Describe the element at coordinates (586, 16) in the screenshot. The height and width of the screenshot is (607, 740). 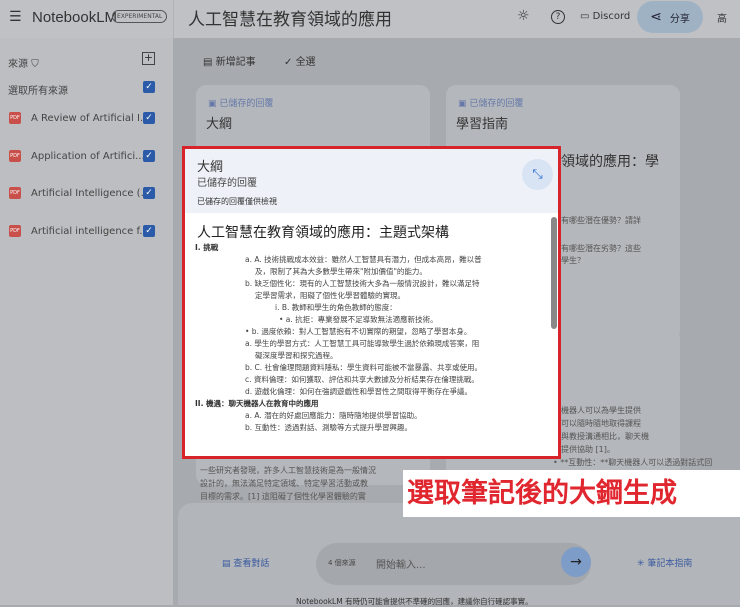
I see `chat-icon: ▭` at that location.